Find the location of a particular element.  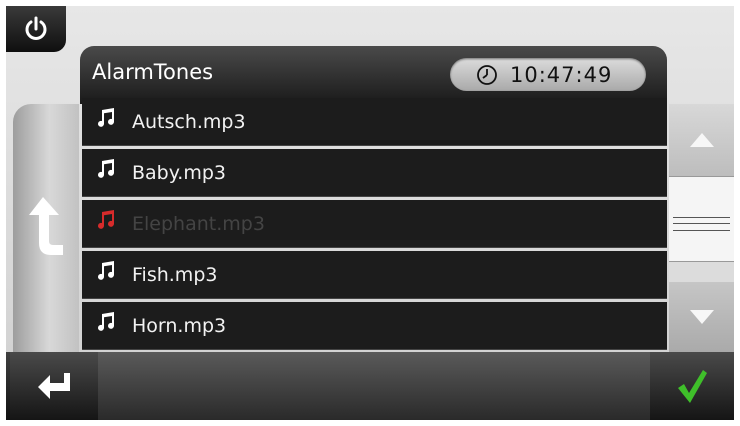

back-button is located at coordinates (46, 228).